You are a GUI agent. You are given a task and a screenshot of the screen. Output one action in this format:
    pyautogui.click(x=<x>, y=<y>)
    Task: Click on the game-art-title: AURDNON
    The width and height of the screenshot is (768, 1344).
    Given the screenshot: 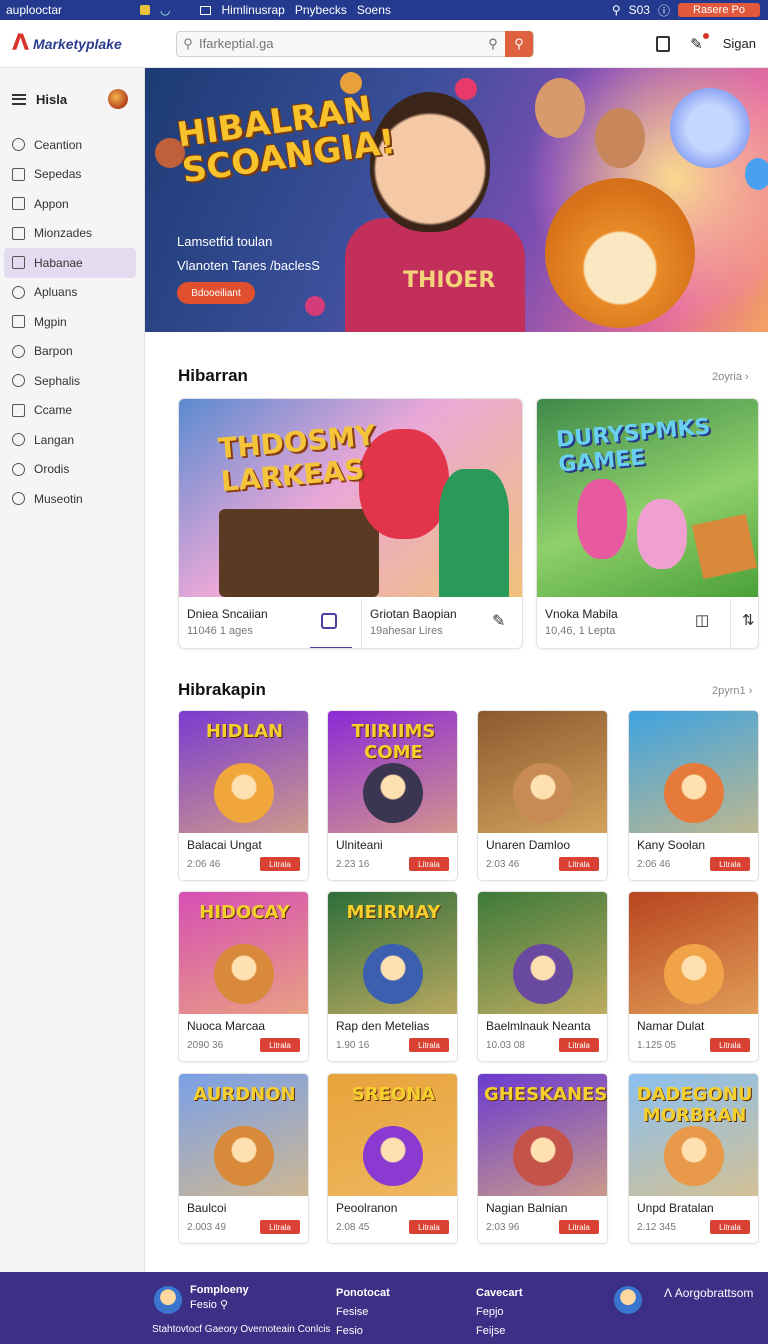 What is the action you would take?
    pyautogui.click(x=244, y=1094)
    